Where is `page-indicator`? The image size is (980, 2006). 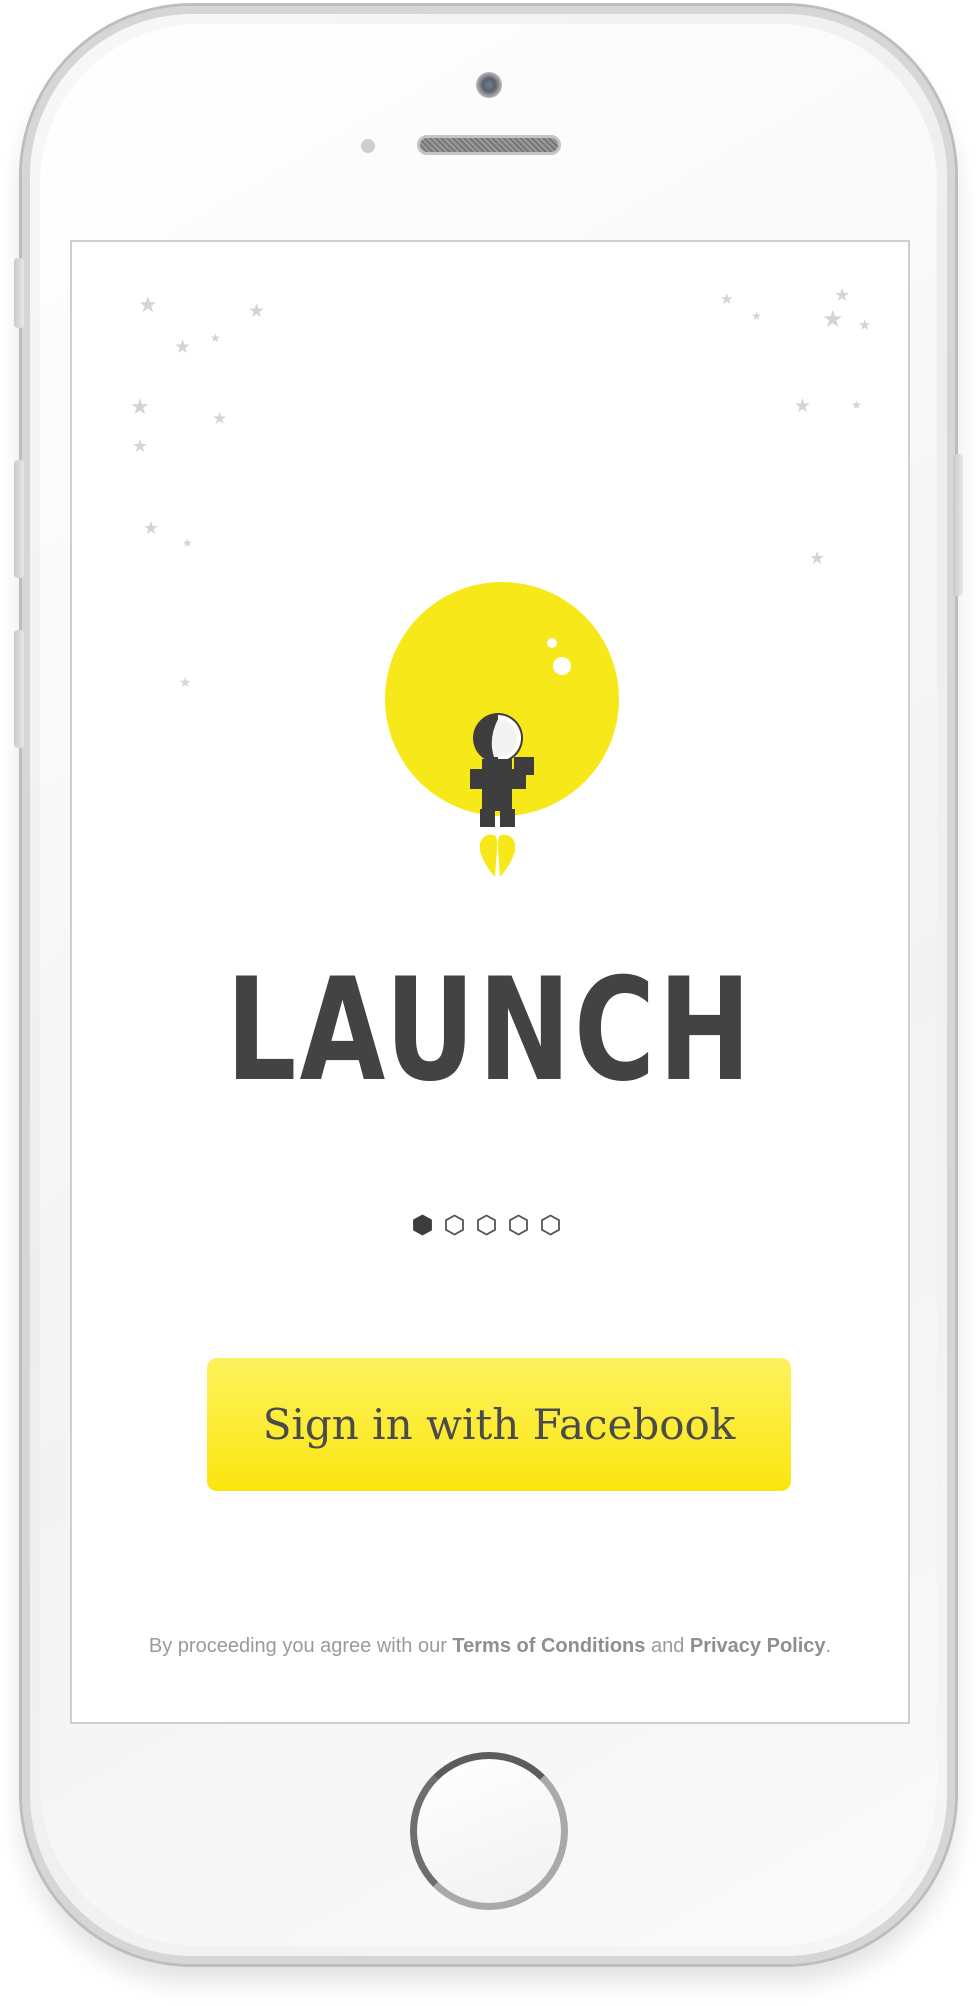 page-indicator is located at coordinates (486, 1225).